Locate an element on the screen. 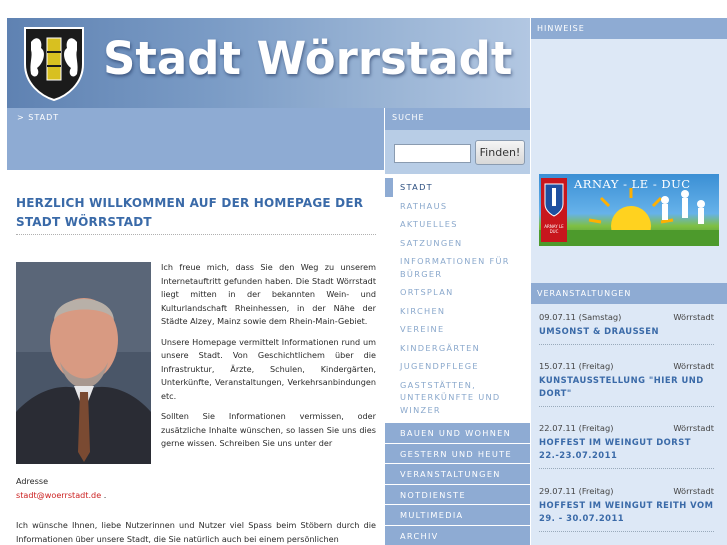 This screenshot has height=545, width=727. arnay-le-duc-banner: ARNAY - LE - DUC ARNAY LE DUC is located at coordinates (629, 210).